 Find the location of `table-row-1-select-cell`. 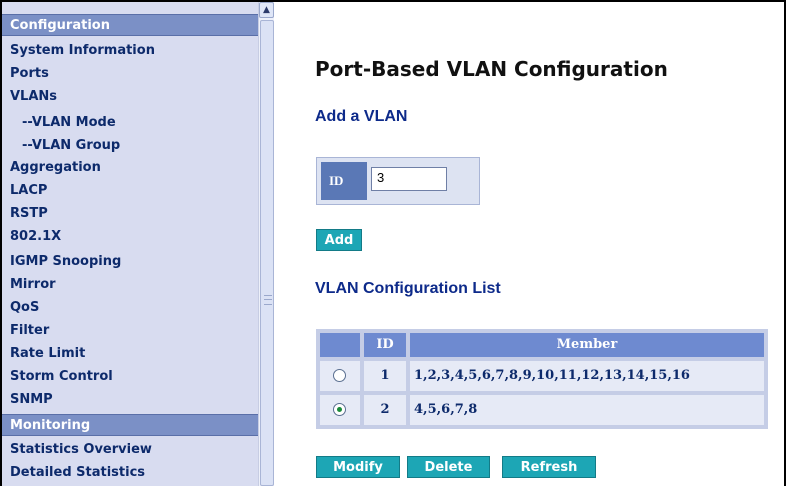

table-row-1-select-cell is located at coordinates (340, 376).